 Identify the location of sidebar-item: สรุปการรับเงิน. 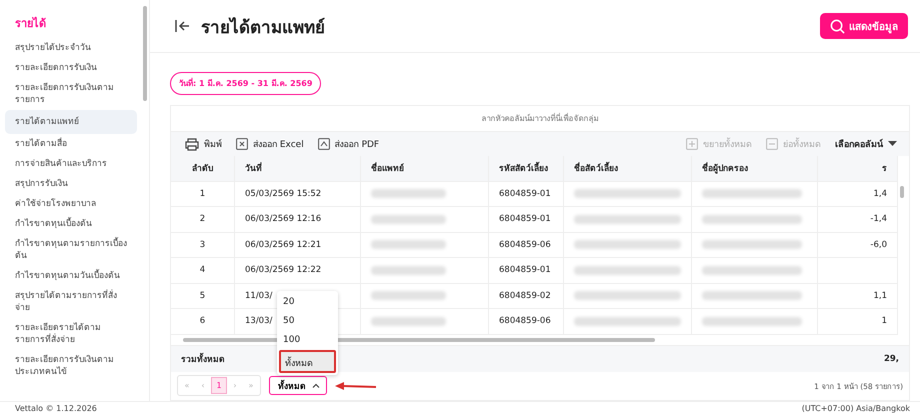
(71, 184).